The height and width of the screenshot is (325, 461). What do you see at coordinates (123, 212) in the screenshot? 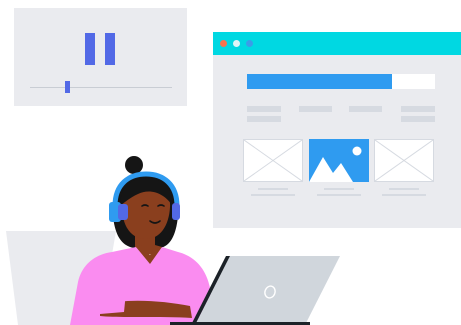
I see `headphone-earcup-left-inner` at bounding box center [123, 212].